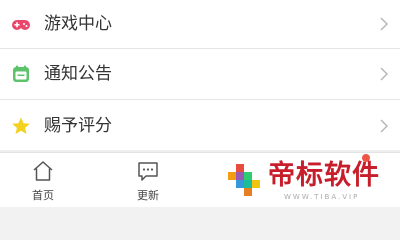 This screenshot has height=240, width=400. What do you see at coordinates (78, 24) in the screenshot?
I see `menu-item-label: 游戏中心` at bounding box center [78, 24].